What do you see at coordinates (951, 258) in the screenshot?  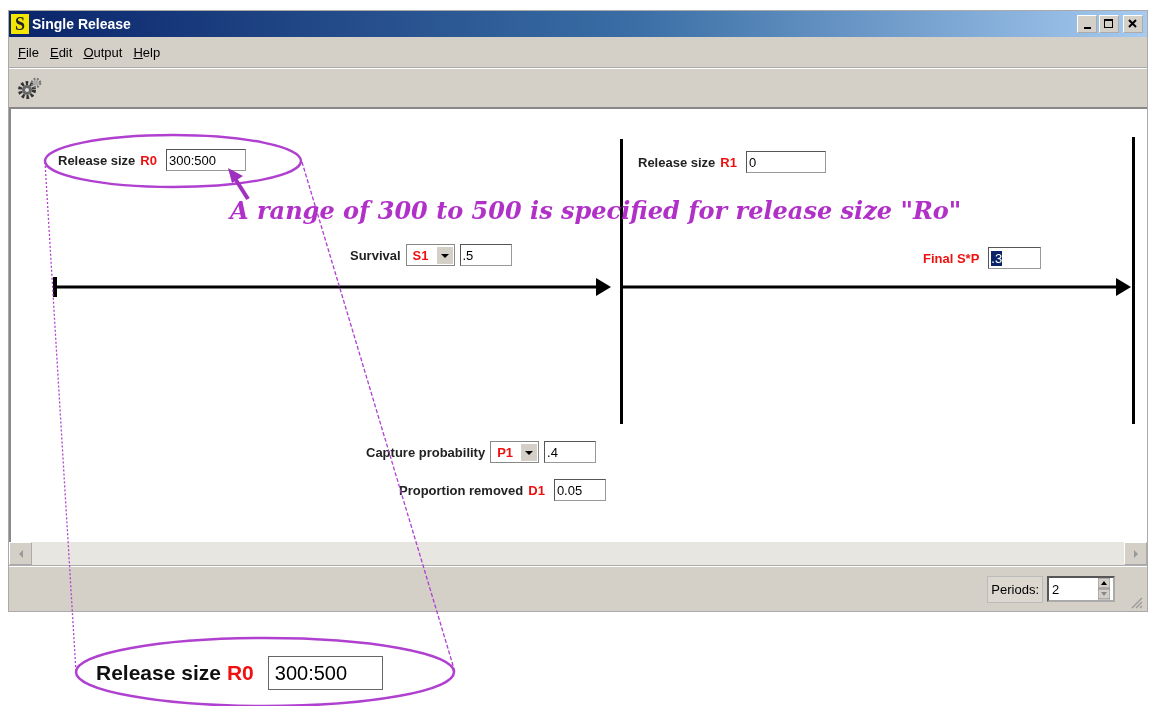 I see `field-label: Final S*P` at bounding box center [951, 258].